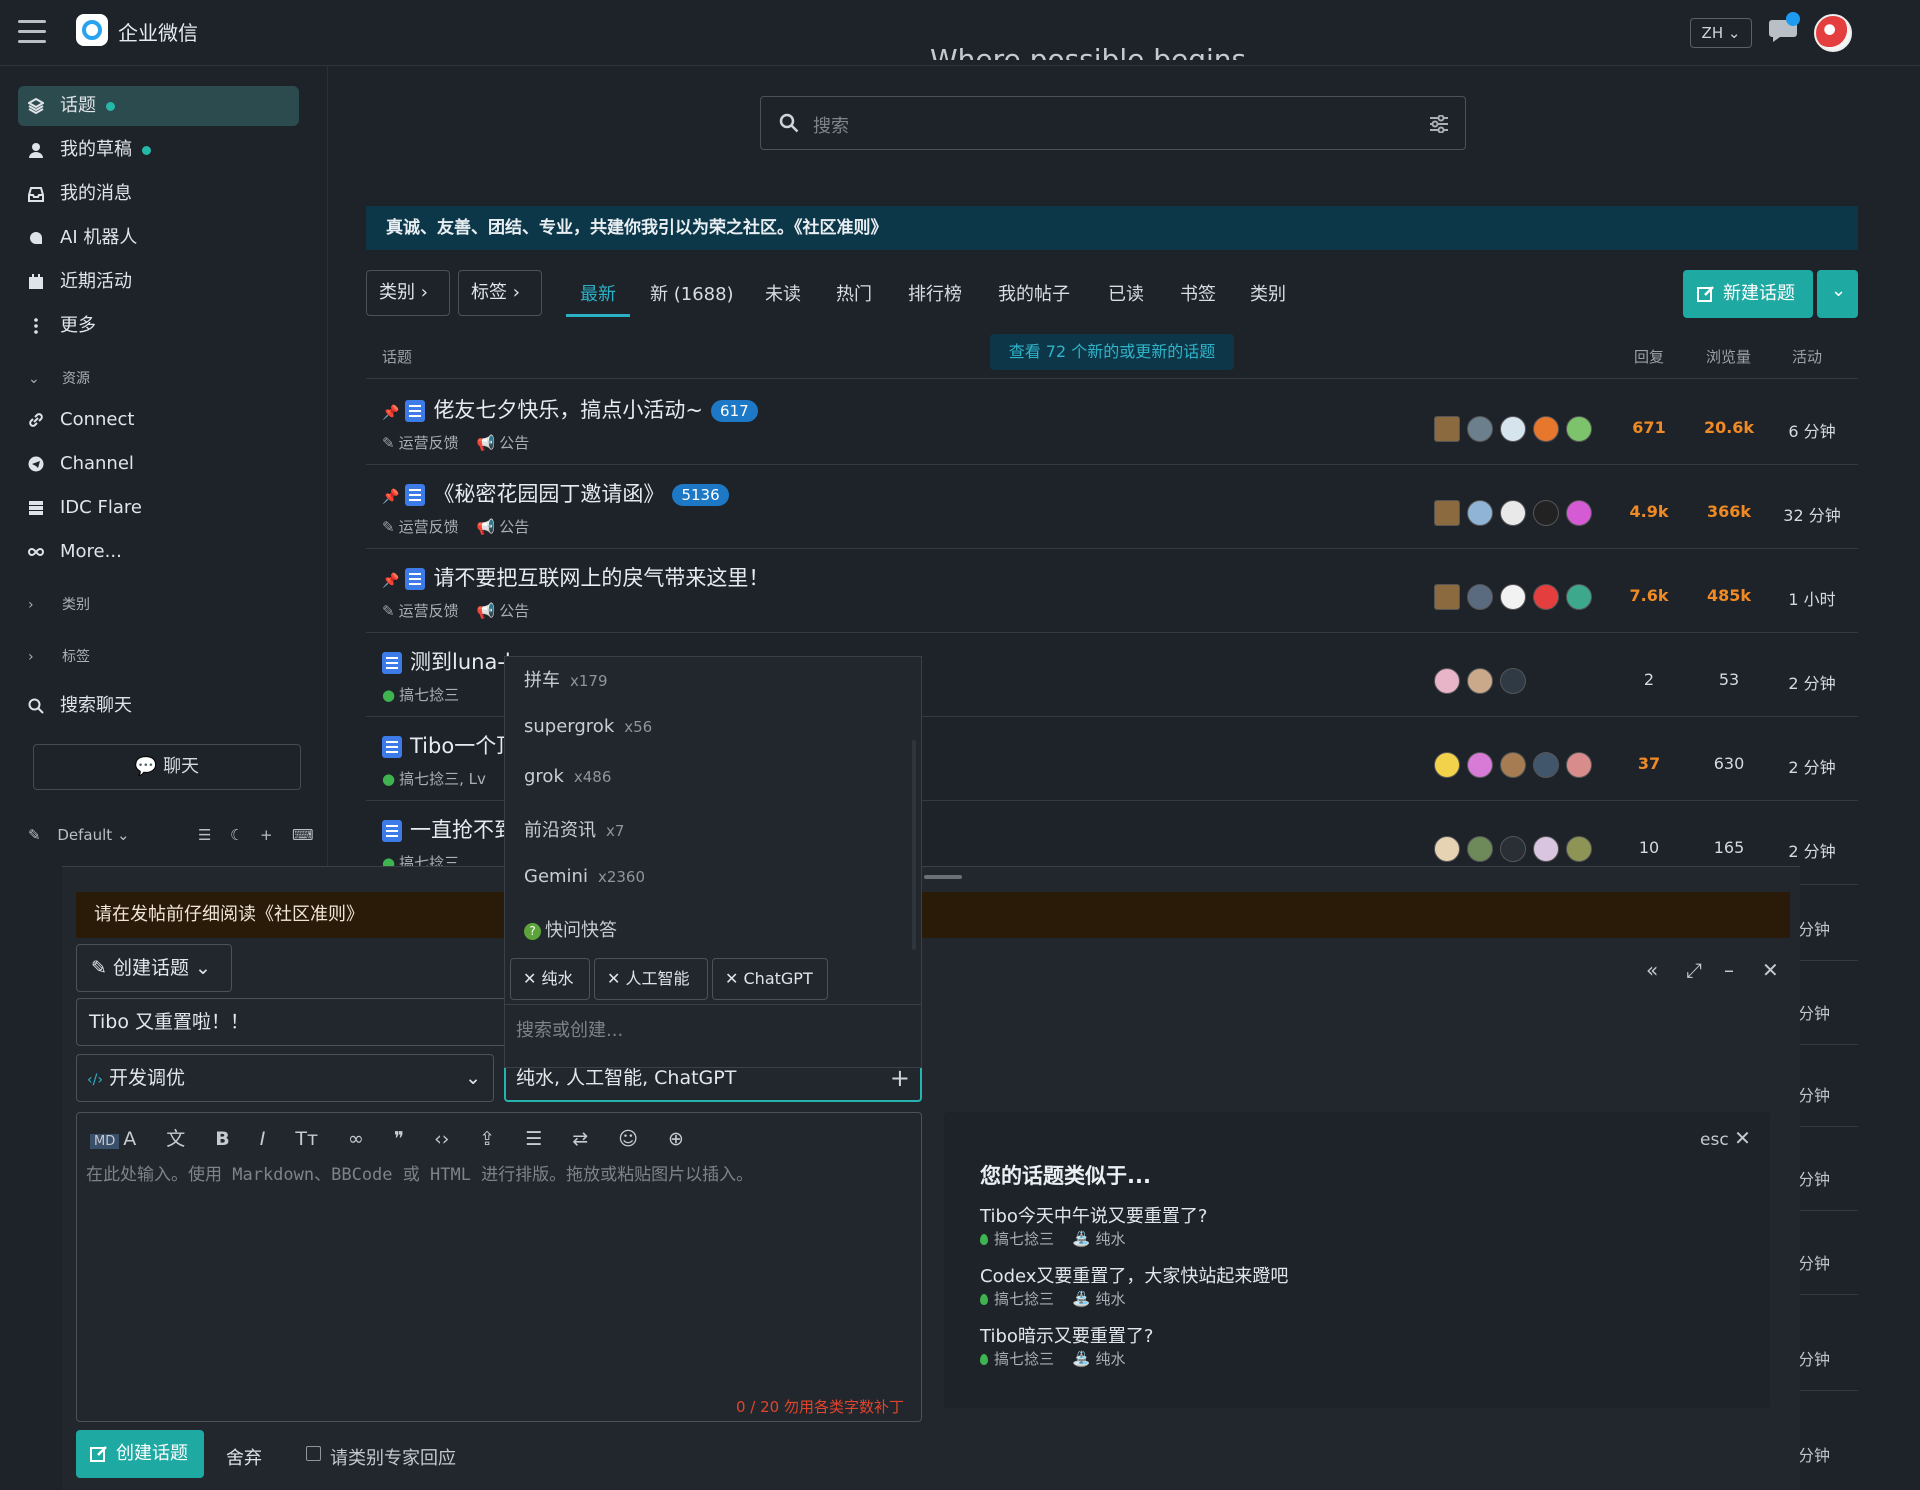 This screenshot has height=1490, width=1920. What do you see at coordinates (167, 767) in the screenshot?
I see `chat-button: 💬 聊天` at bounding box center [167, 767].